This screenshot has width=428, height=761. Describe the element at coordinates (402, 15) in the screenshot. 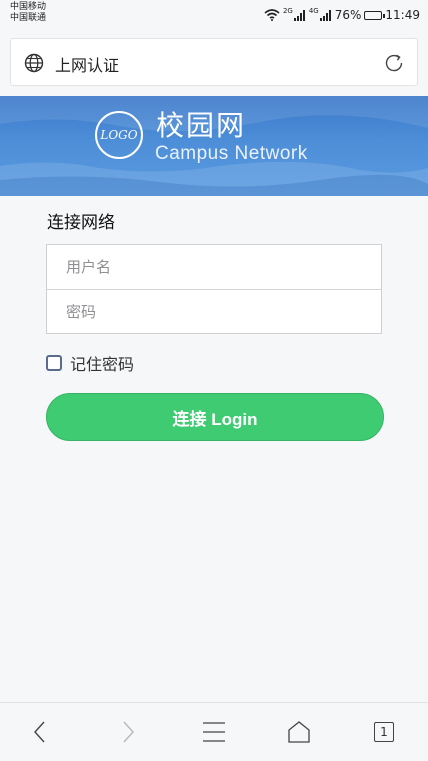

I see `clock: 11:49` at that location.